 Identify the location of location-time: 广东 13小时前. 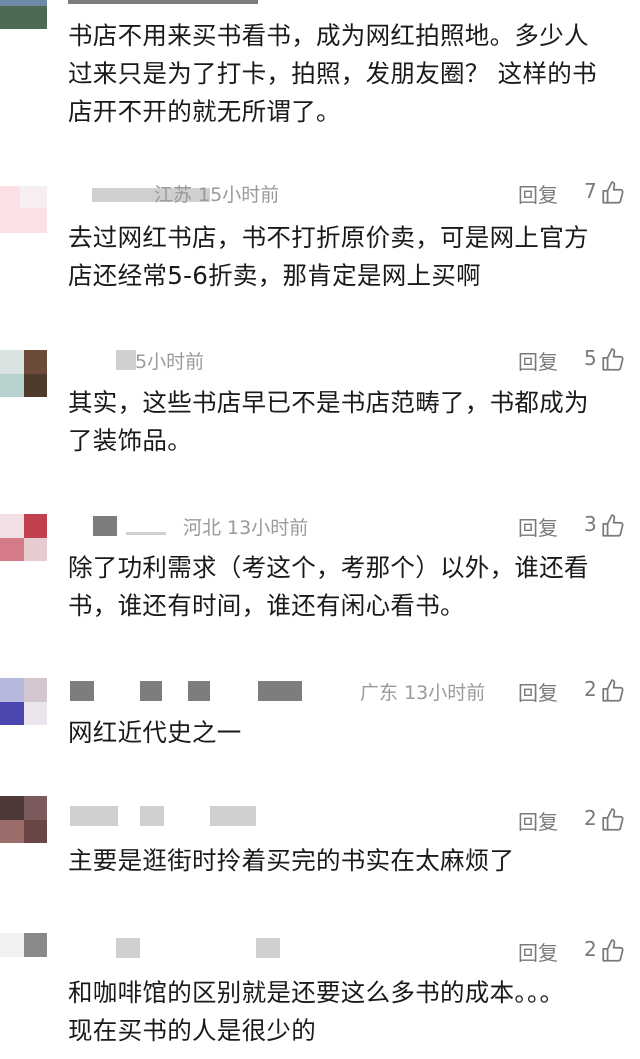
(423, 693).